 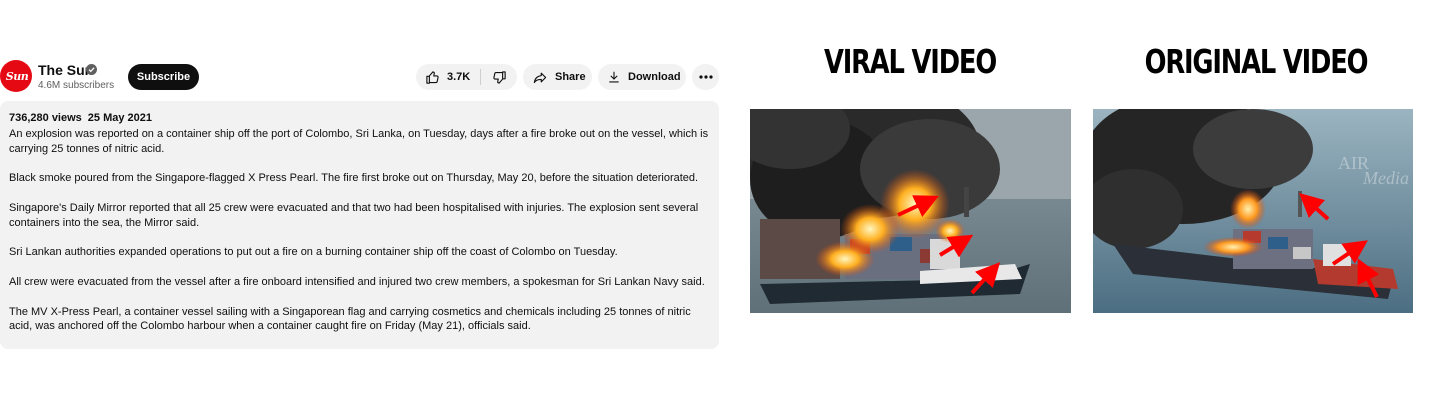 I want to click on avatar-logo-text: Sun, so click(x=17, y=76).